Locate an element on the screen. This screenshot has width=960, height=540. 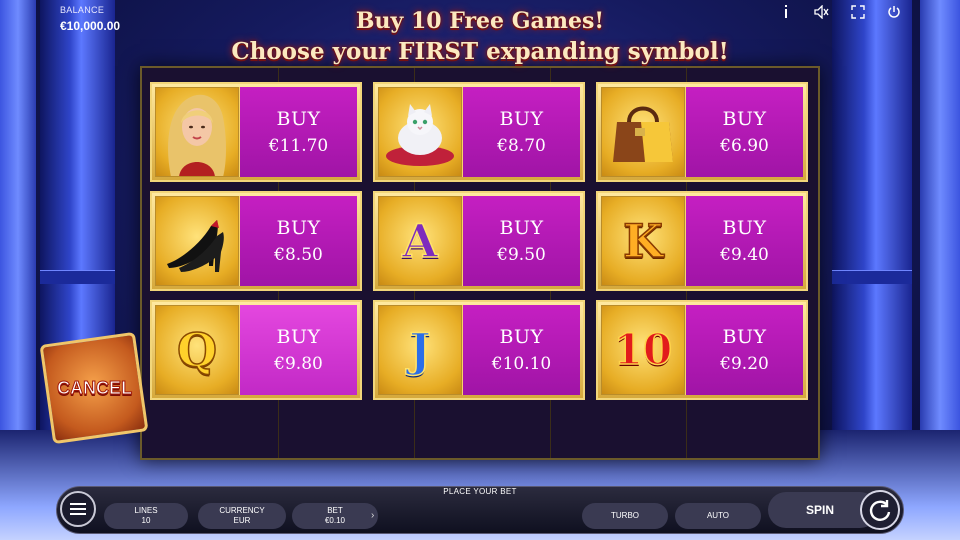
buy-price: €9.40 is located at coordinates (744, 255).